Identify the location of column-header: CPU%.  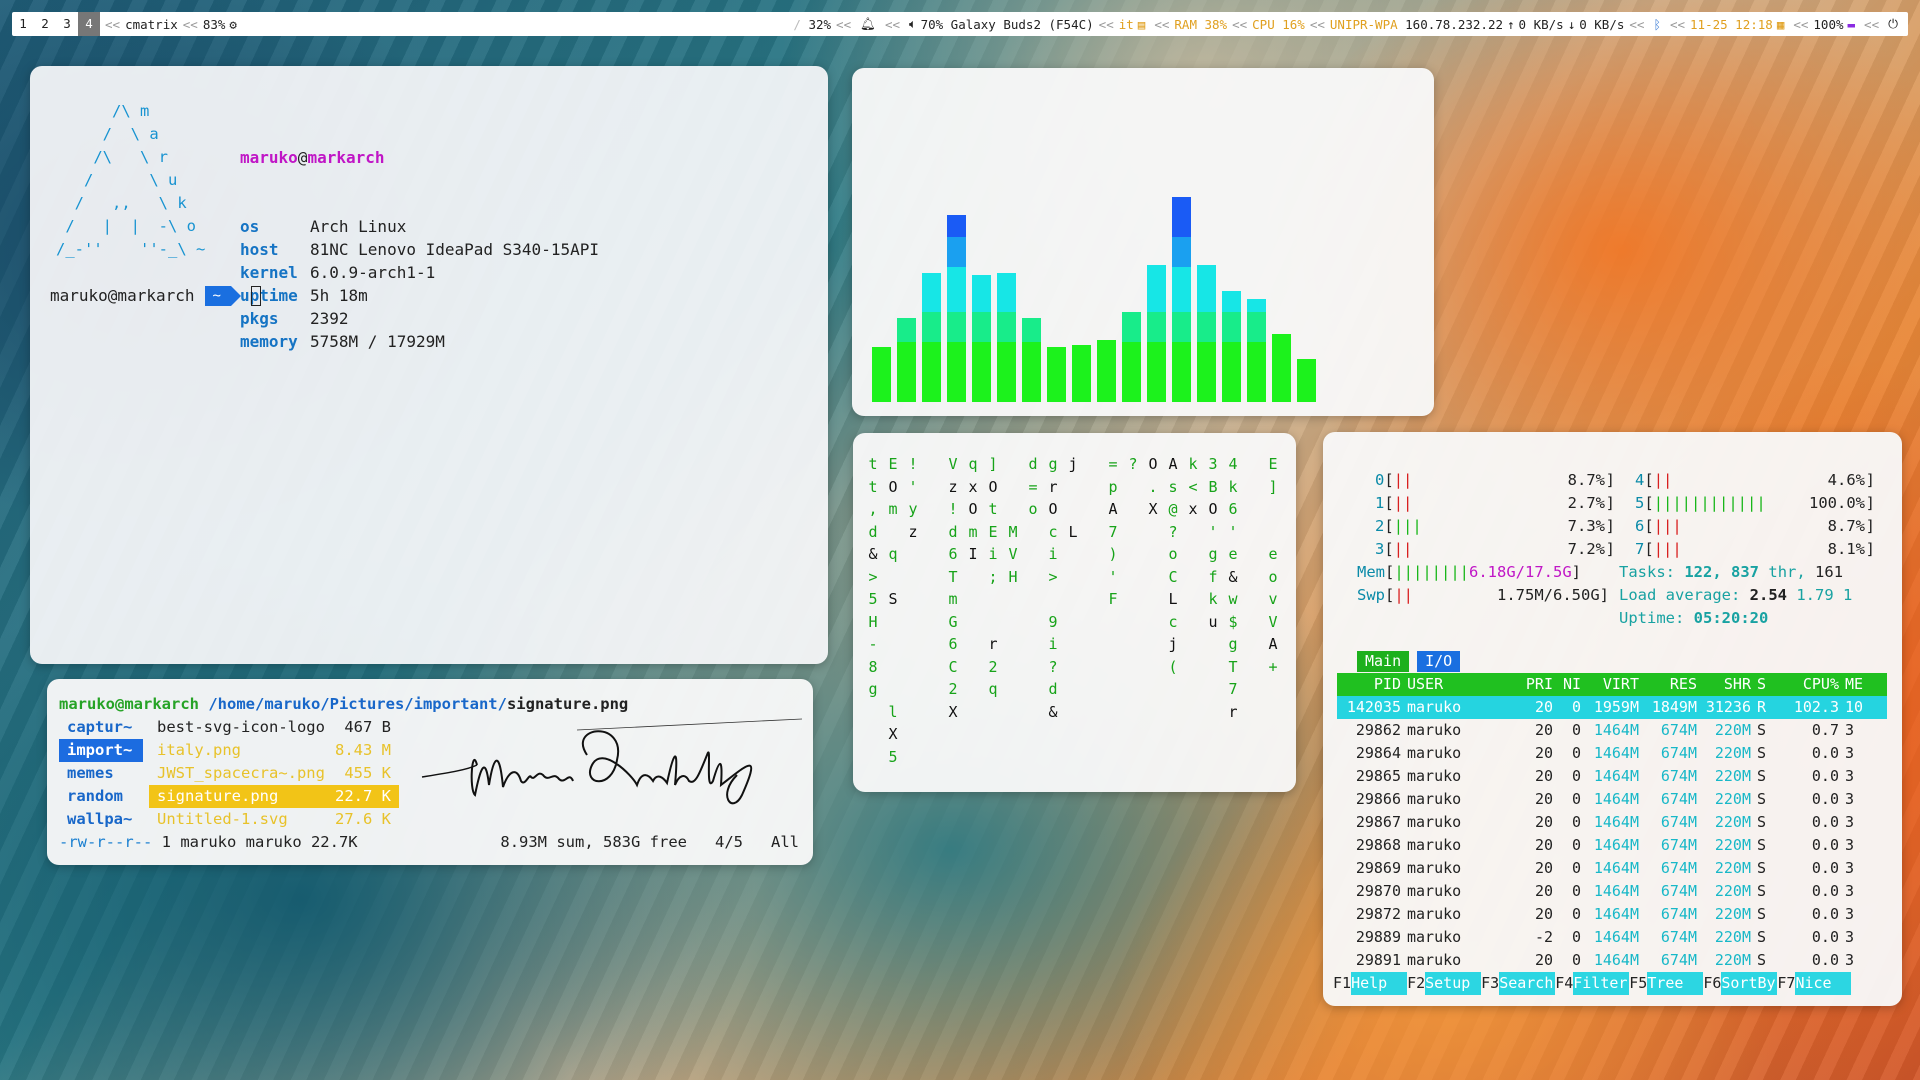
(1806, 684).